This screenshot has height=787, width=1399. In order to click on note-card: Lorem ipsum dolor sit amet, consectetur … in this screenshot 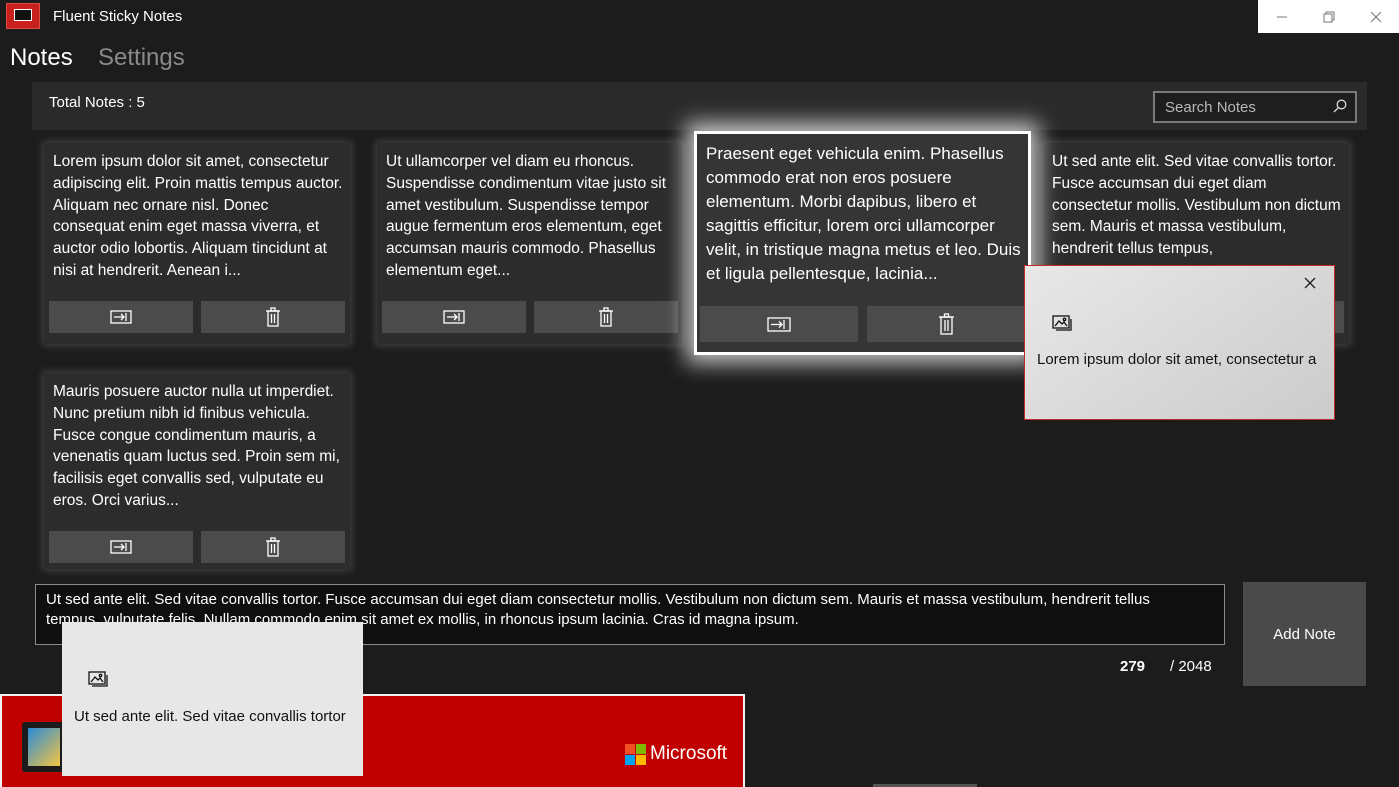, I will do `click(197, 243)`.